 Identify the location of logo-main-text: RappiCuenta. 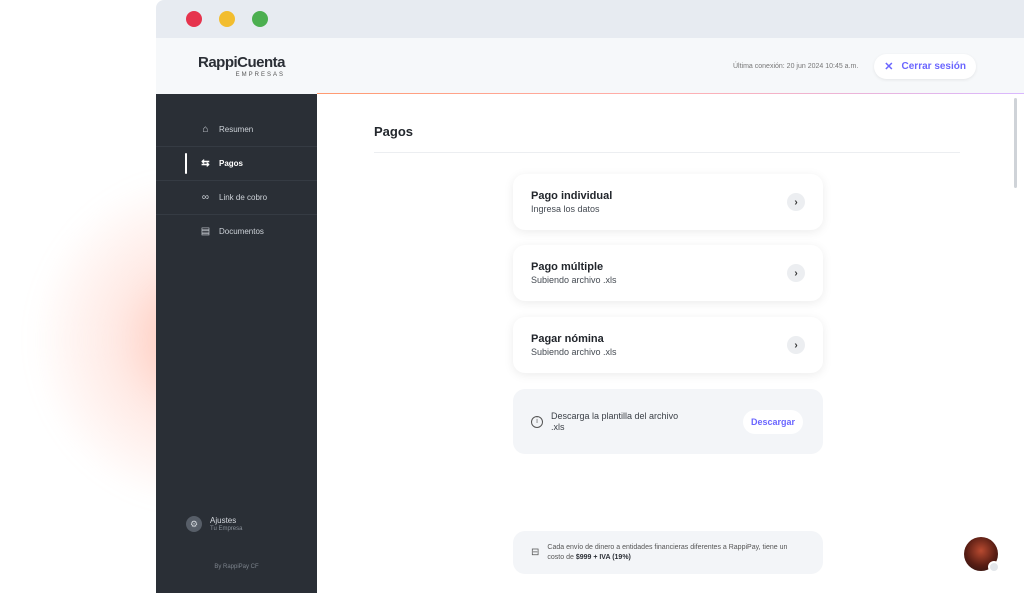
(242, 62).